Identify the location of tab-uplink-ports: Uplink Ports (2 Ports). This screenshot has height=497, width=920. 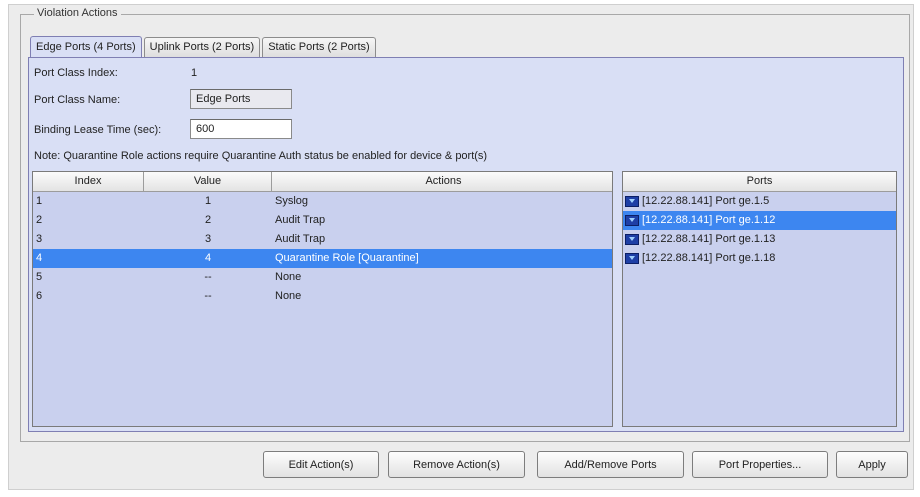
(202, 47).